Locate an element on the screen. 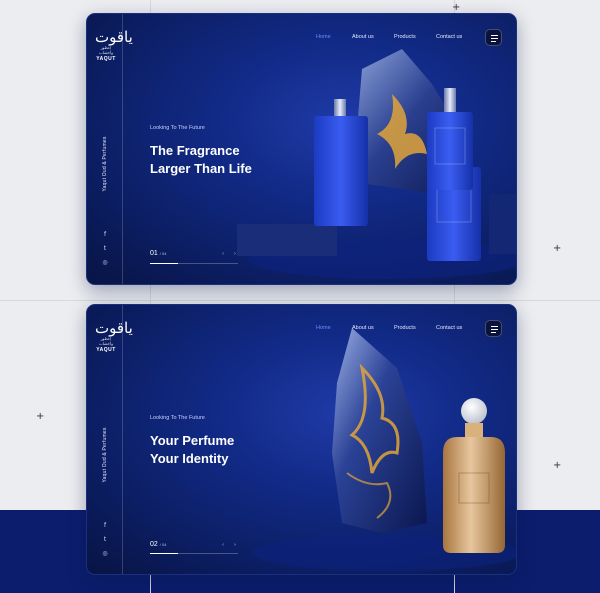 This screenshot has height=593, width=600. perfume-bottle-right is located at coordinates (450, 139).